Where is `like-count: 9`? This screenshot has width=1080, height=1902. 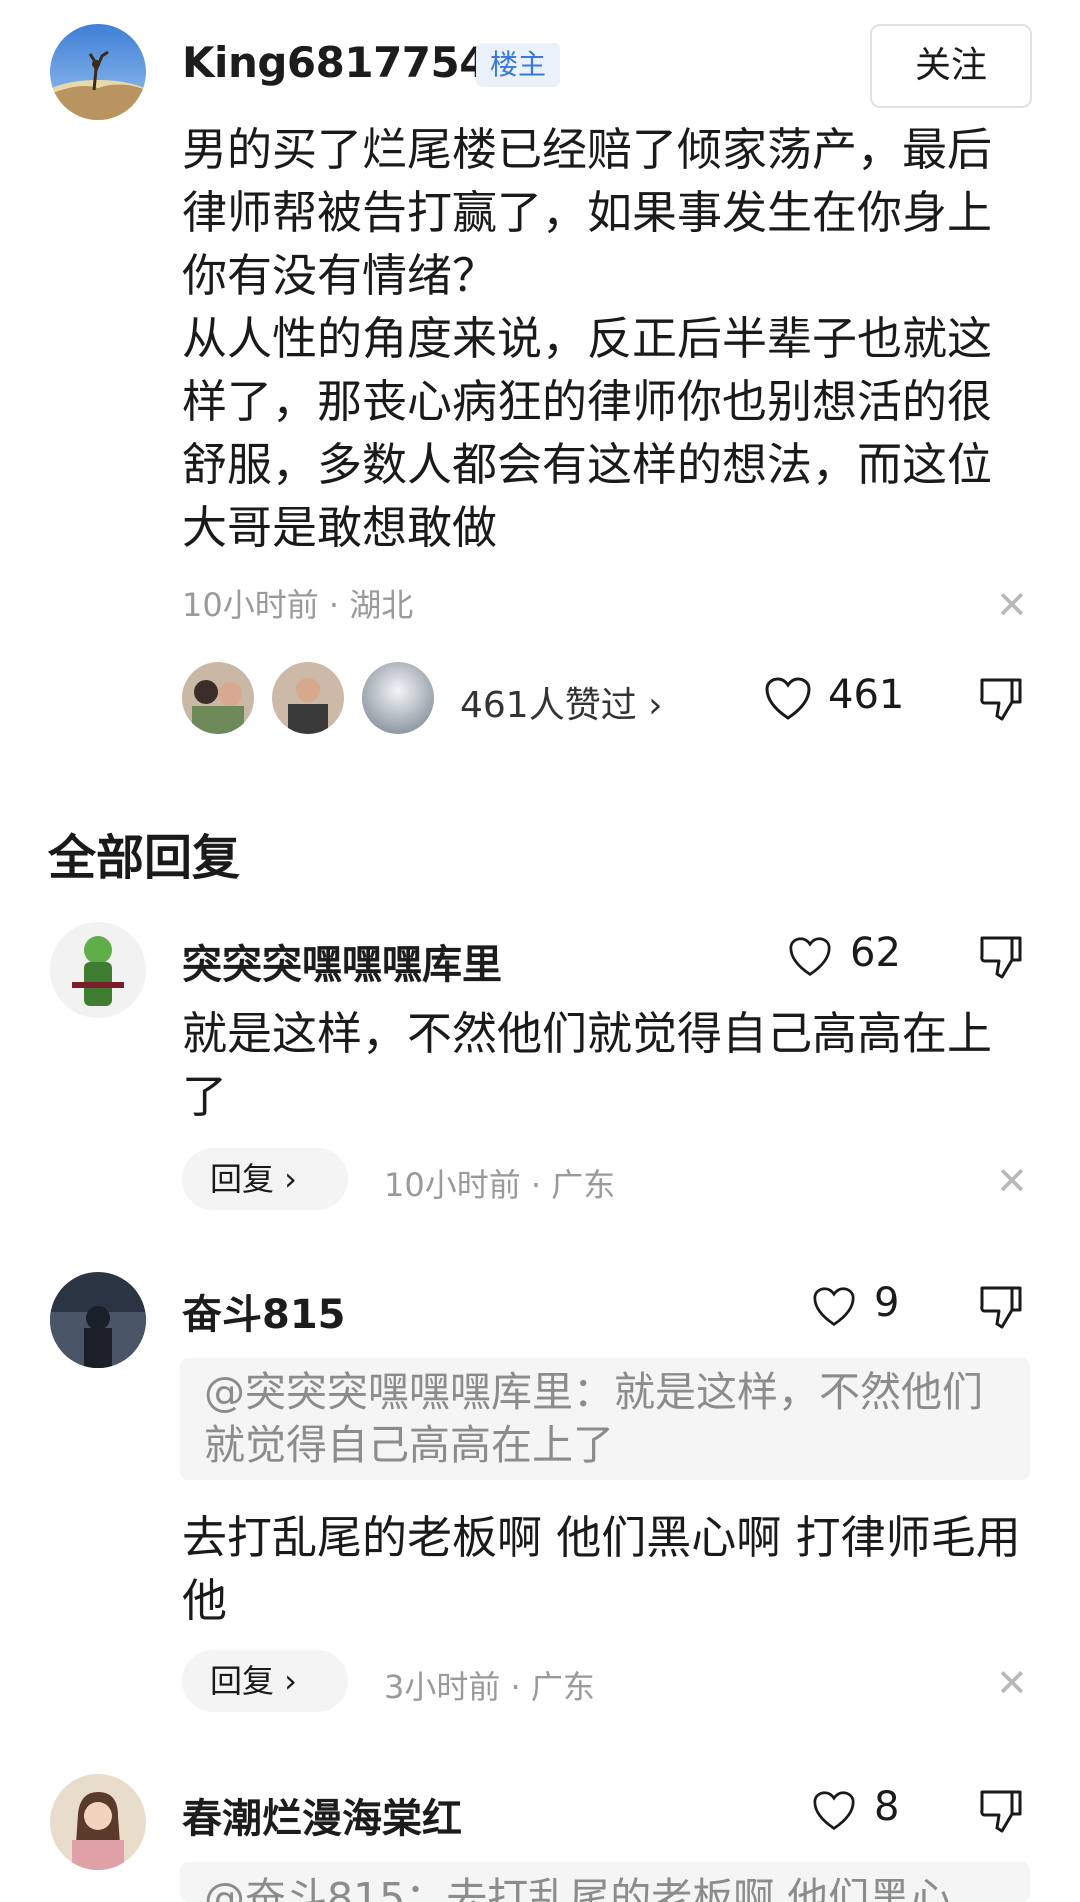
like-count: 9 is located at coordinates (887, 1303).